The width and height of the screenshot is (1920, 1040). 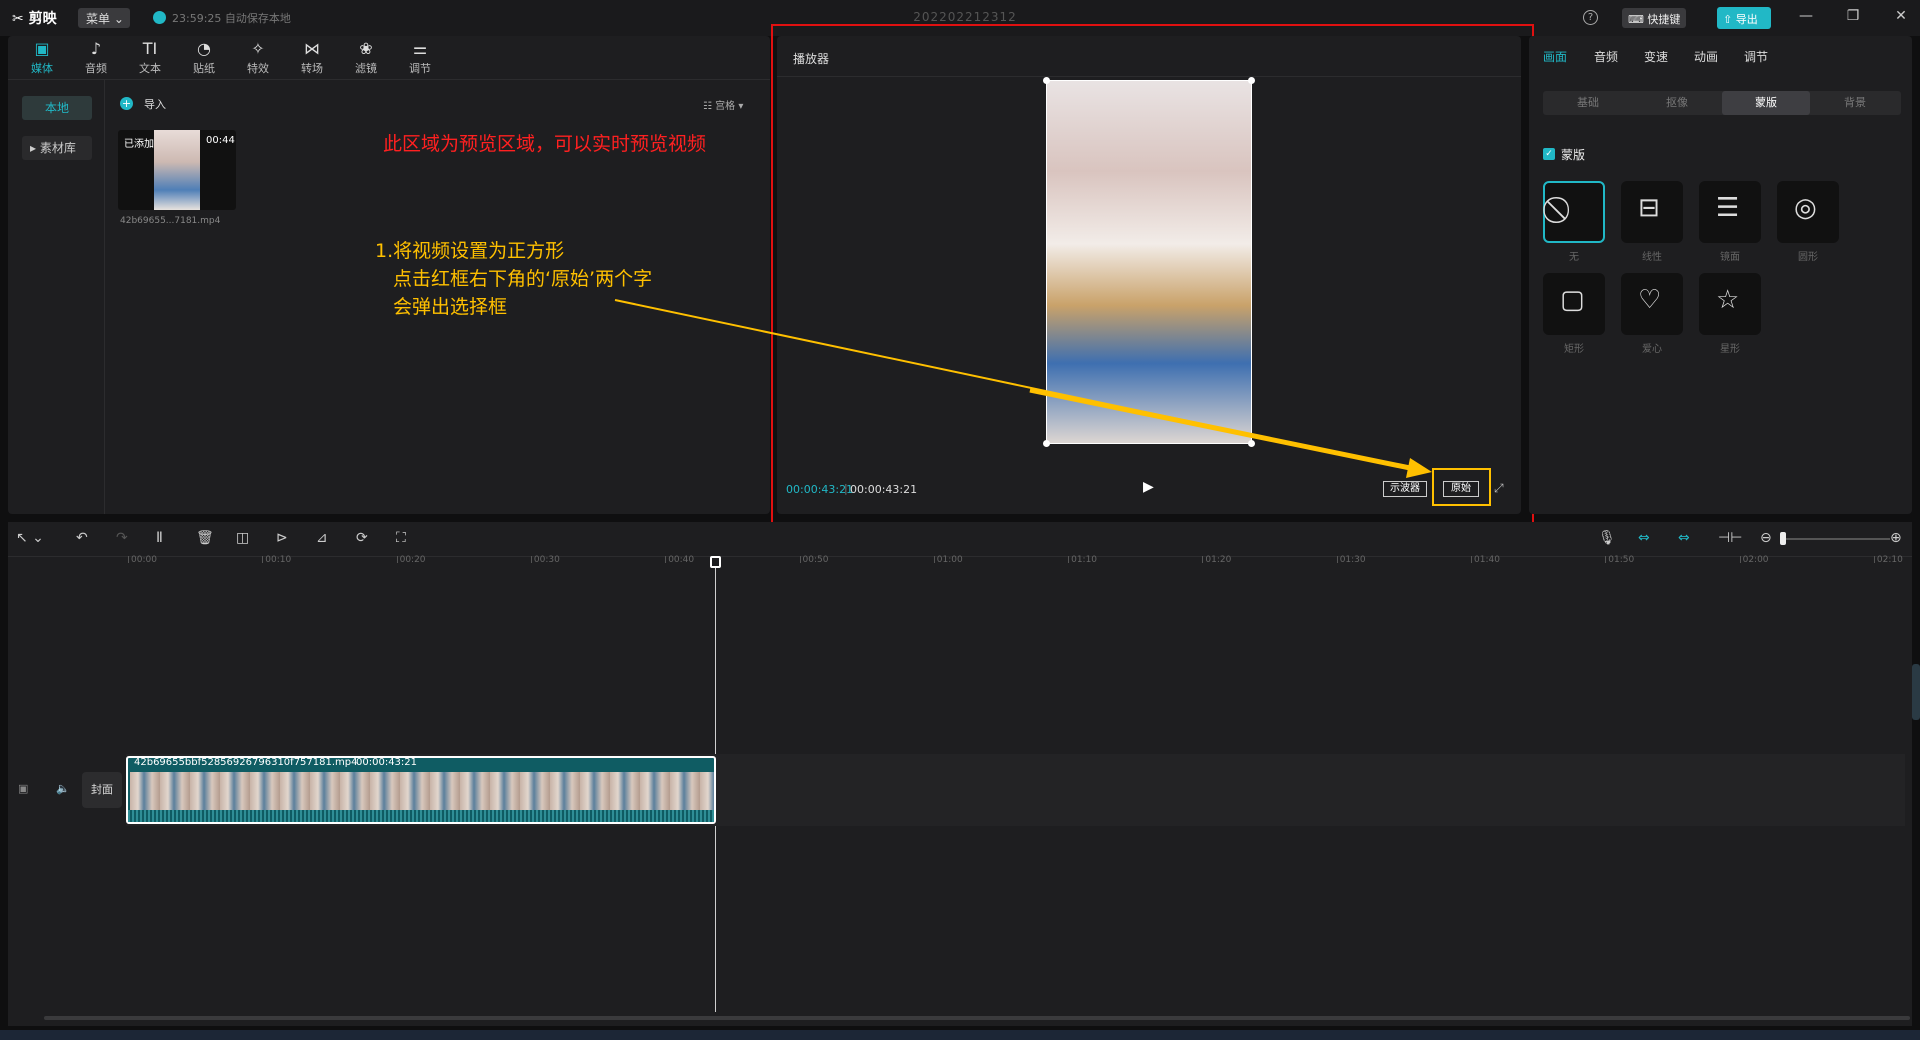 What do you see at coordinates (102, 790) in the screenshot?
I see `cover-button: 封面` at bounding box center [102, 790].